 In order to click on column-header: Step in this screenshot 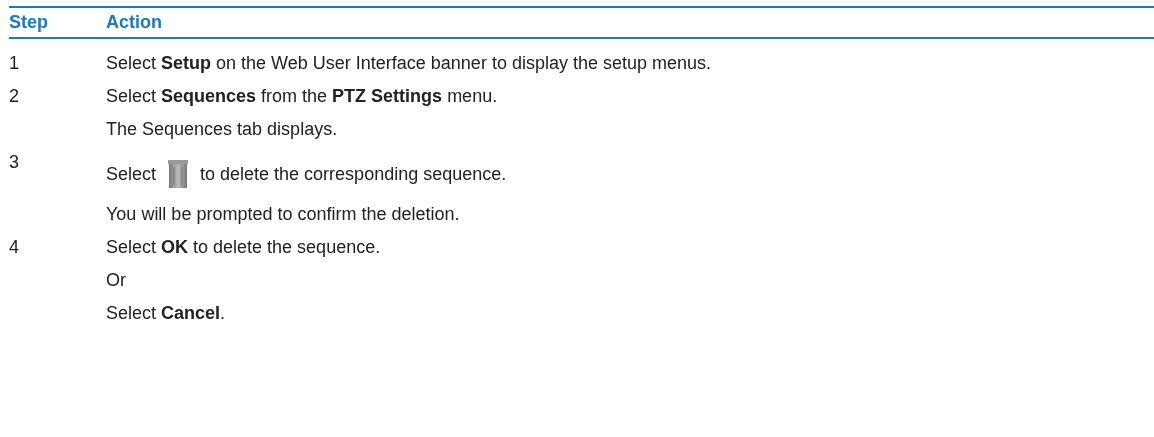, I will do `click(29, 22)`.